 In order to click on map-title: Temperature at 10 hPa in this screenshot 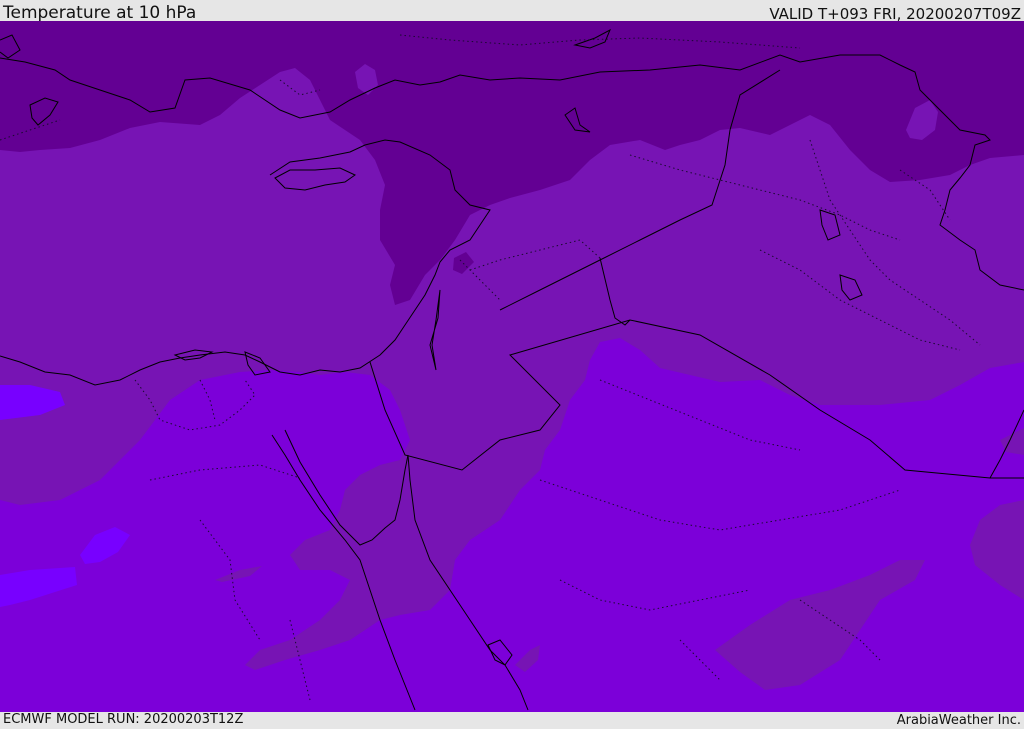, I will do `click(100, 13)`.